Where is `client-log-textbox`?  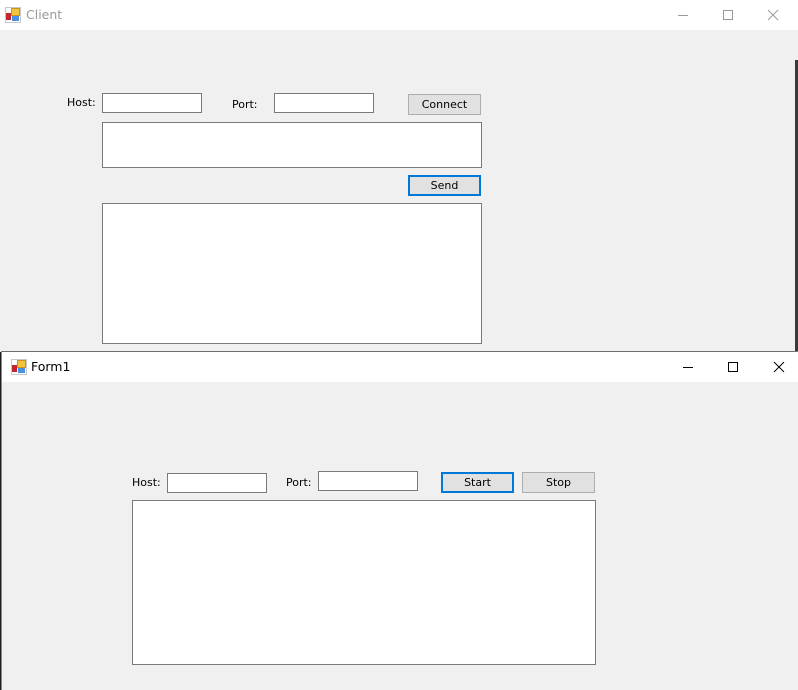
client-log-textbox is located at coordinates (292, 273).